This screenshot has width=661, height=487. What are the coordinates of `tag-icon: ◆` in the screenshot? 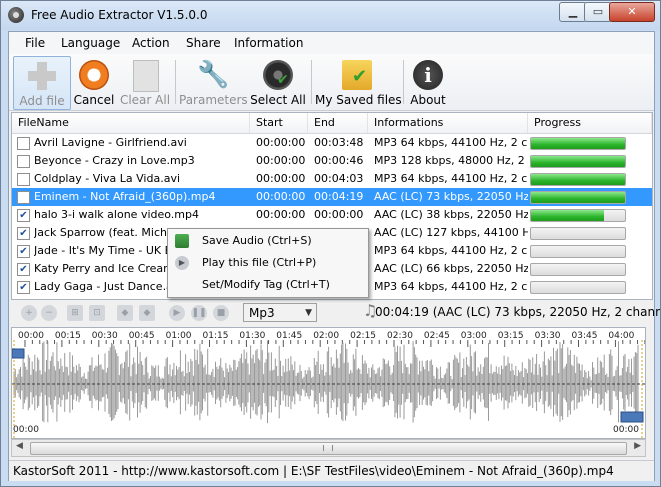 It's located at (125, 313).